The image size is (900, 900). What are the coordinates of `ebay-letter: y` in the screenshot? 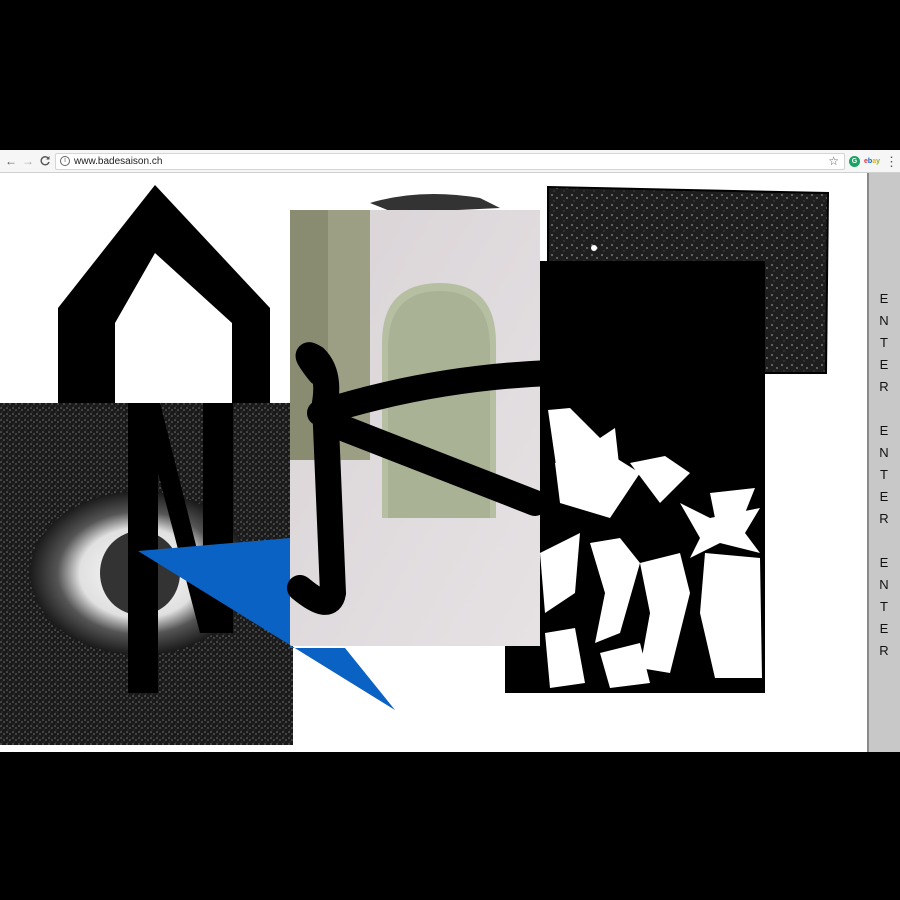 It's located at (878, 161).